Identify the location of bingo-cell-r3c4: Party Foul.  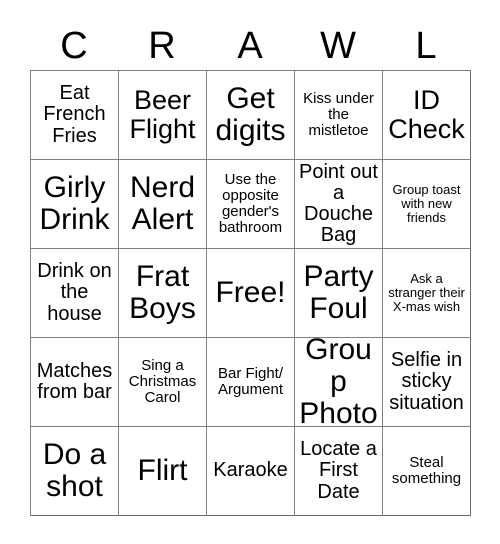
(339, 293).